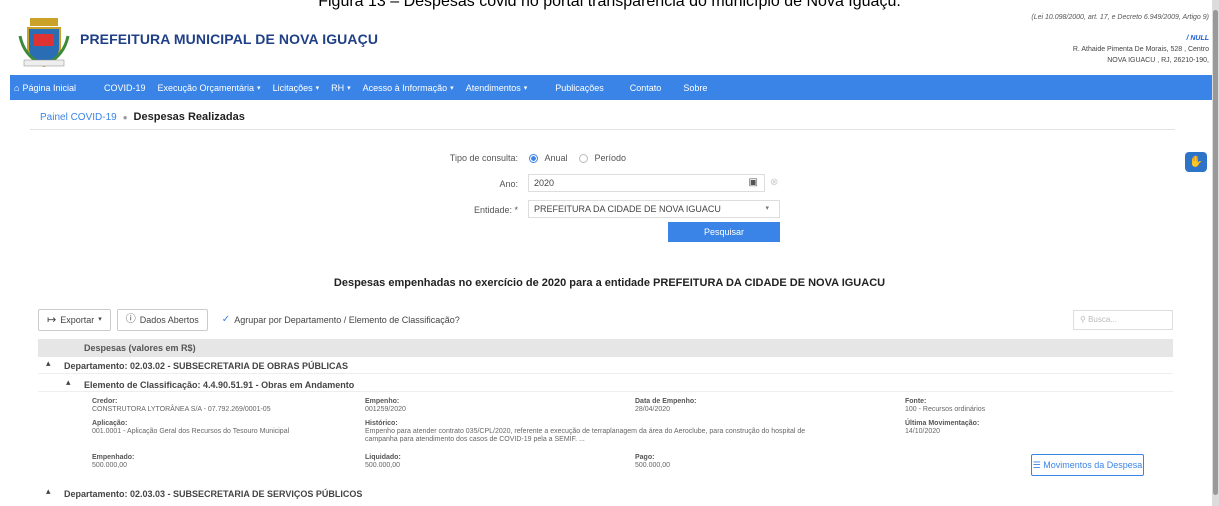 This screenshot has width=1219, height=506. I want to click on movimentos-despesa-button: ☰ Movimentos da Despesa, so click(1087, 465).